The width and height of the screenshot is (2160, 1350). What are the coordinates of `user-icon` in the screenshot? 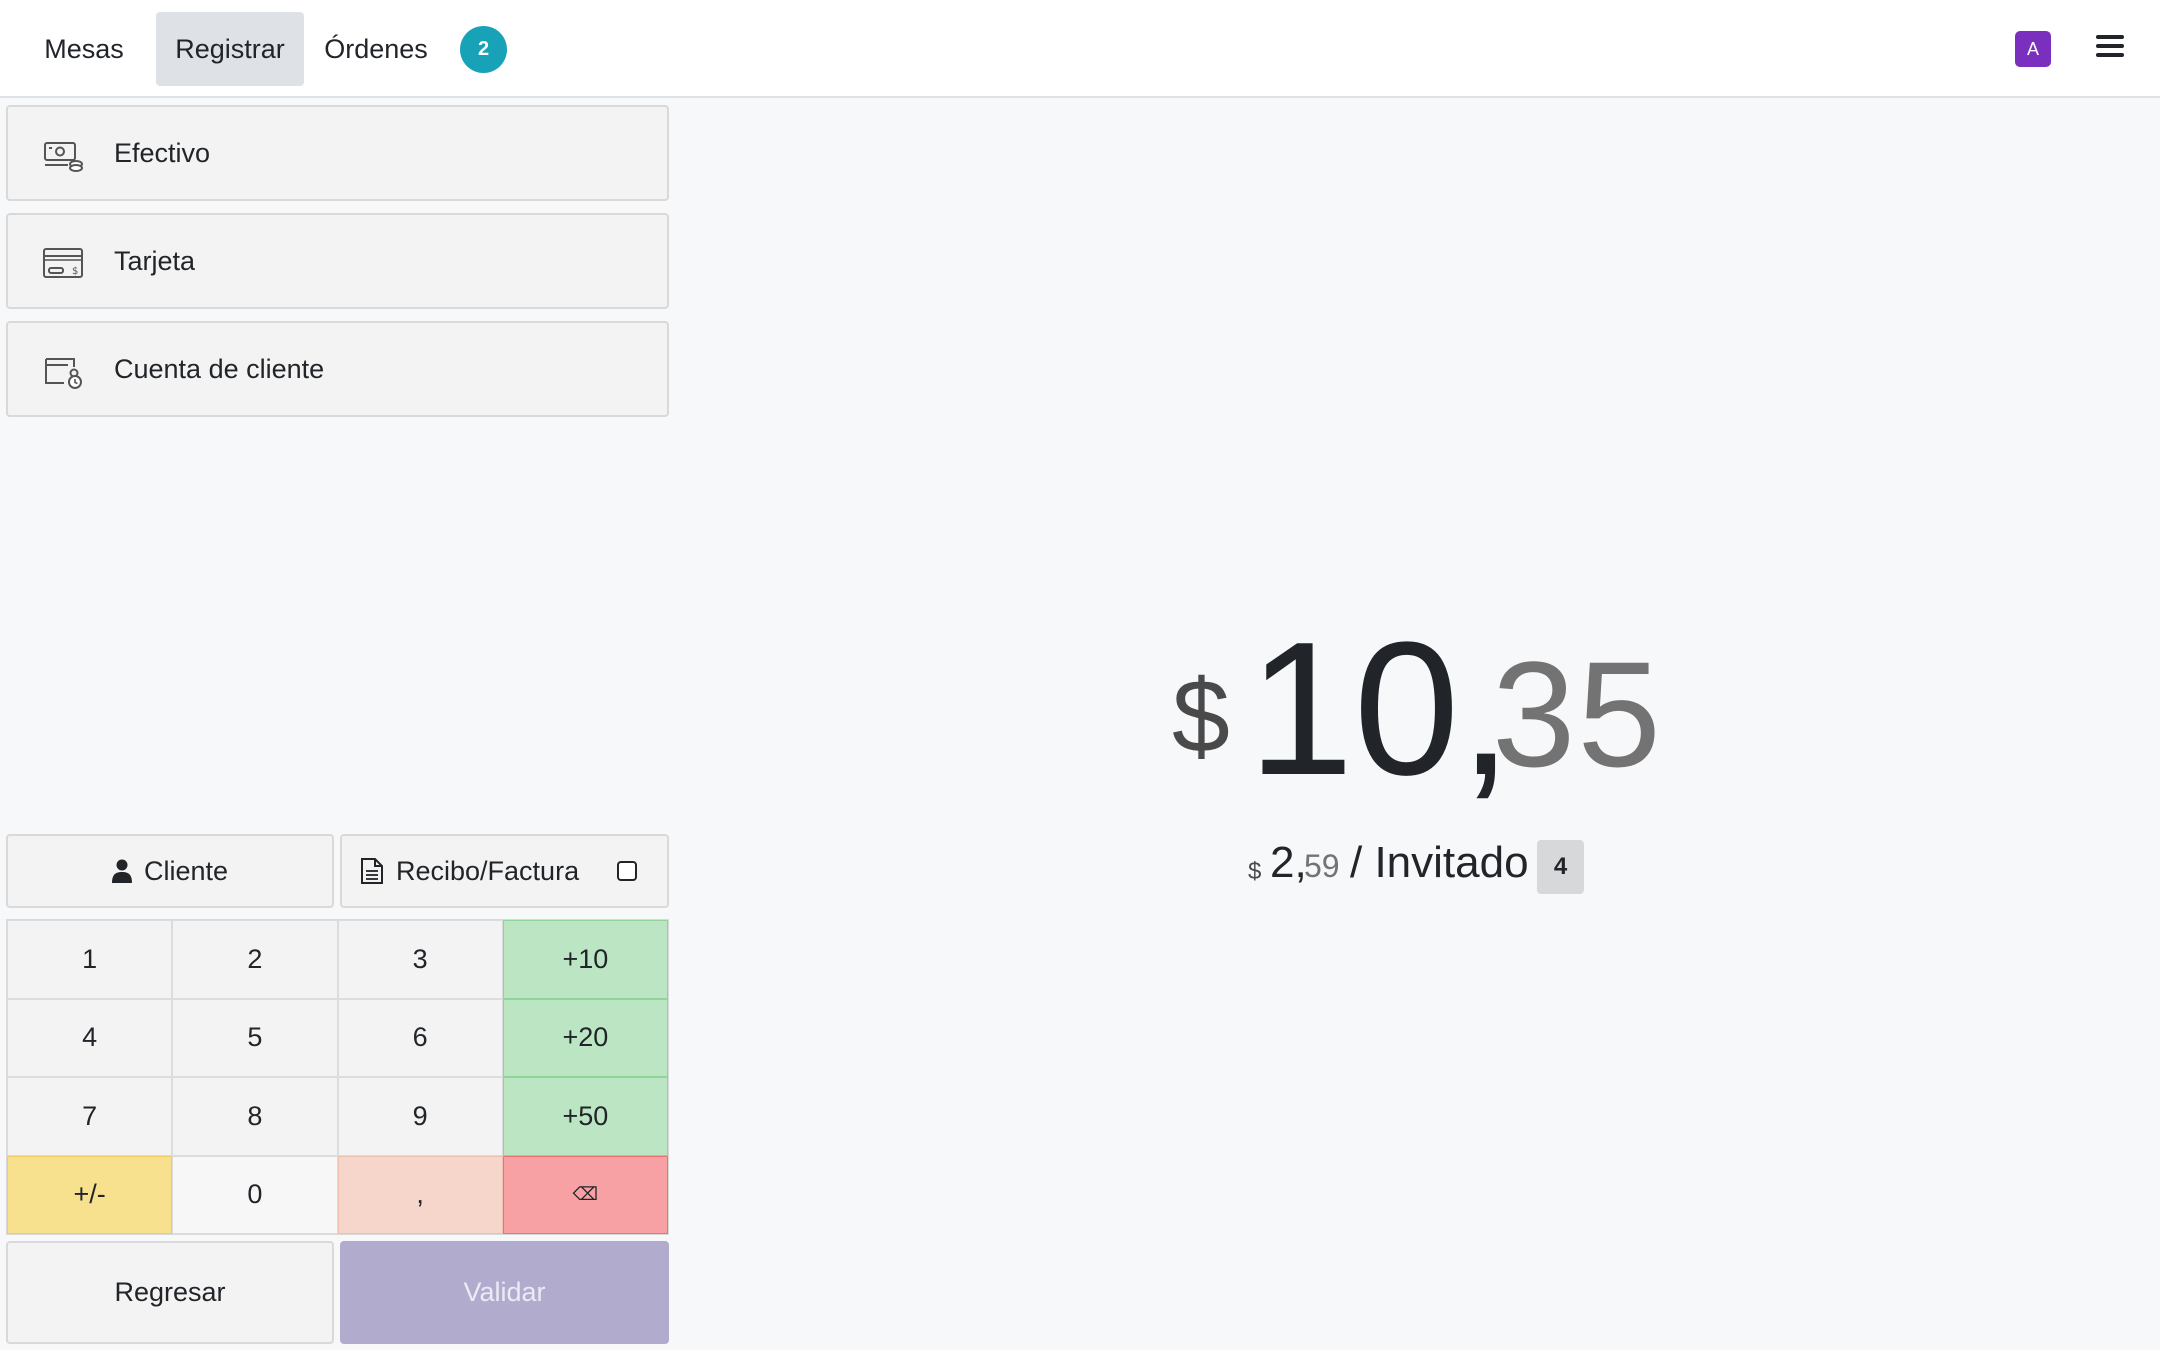 It's located at (121, 871).